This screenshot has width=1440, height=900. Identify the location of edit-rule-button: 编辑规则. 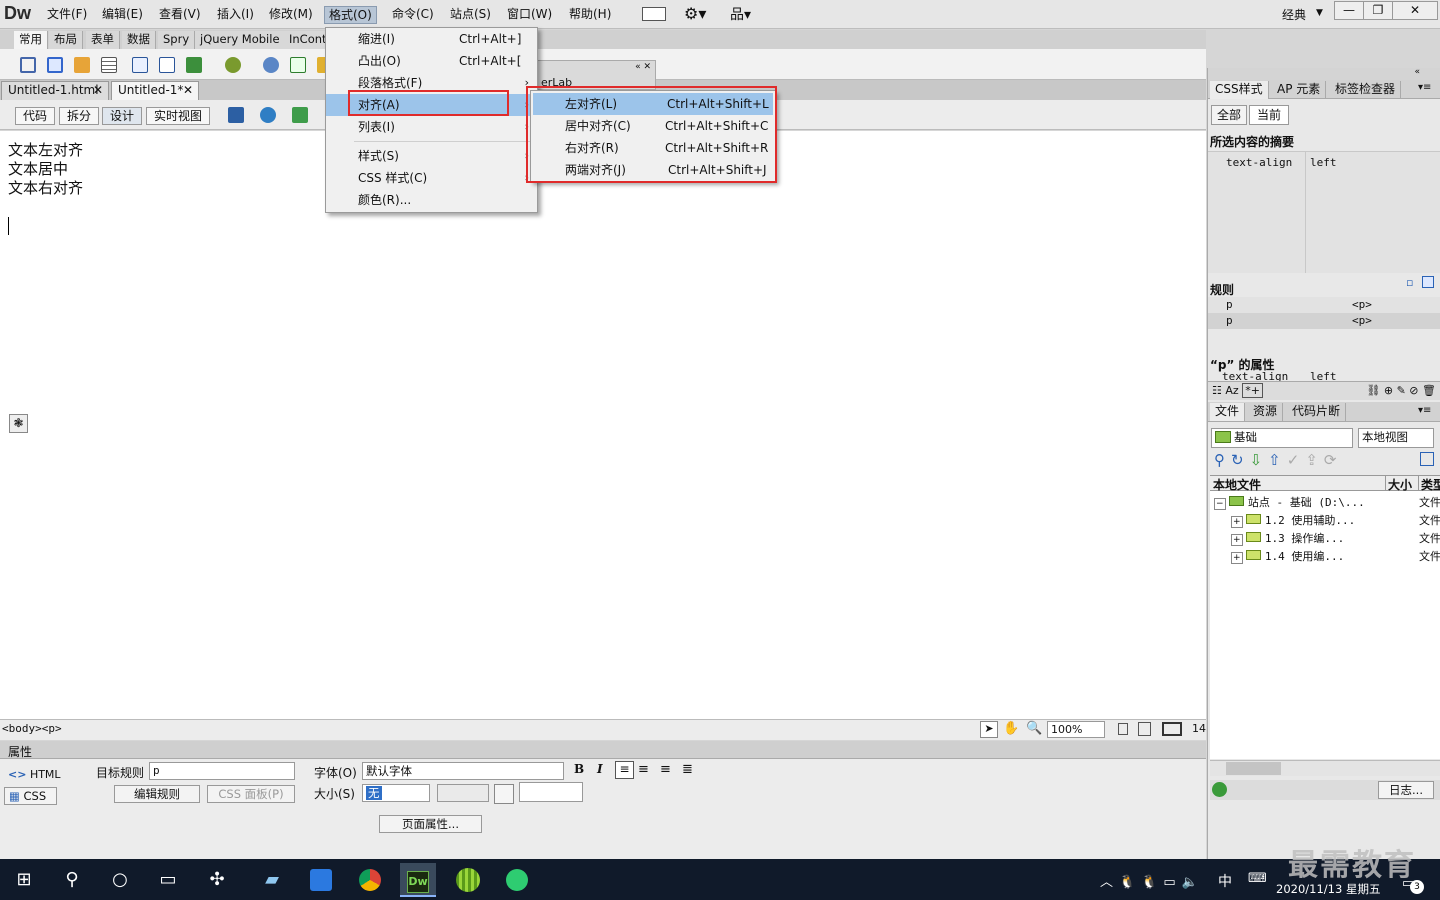
(157, 794).